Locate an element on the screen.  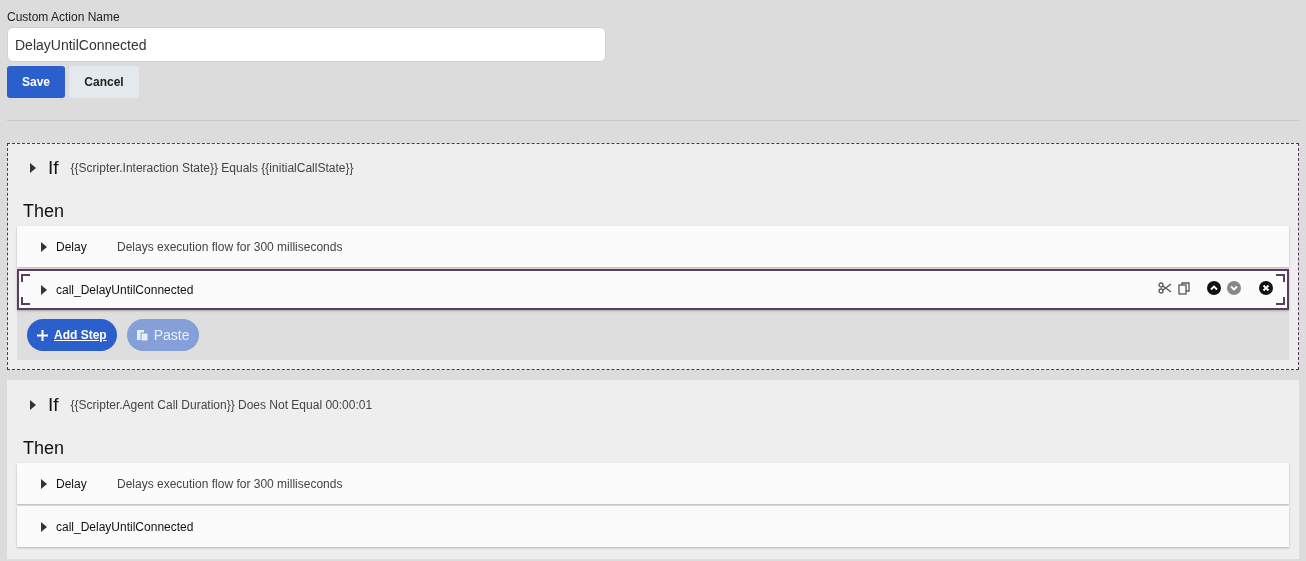
save-button: Save is located at coordinates (36, 82).